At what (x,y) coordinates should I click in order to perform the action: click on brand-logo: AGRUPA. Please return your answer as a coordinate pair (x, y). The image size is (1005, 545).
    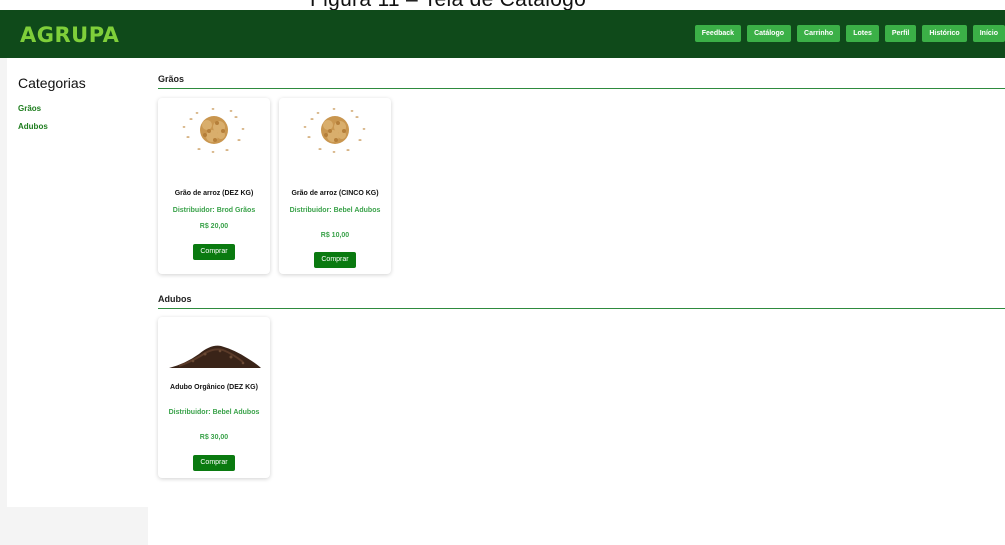
    Looking at the image, I should click on (69, 35).